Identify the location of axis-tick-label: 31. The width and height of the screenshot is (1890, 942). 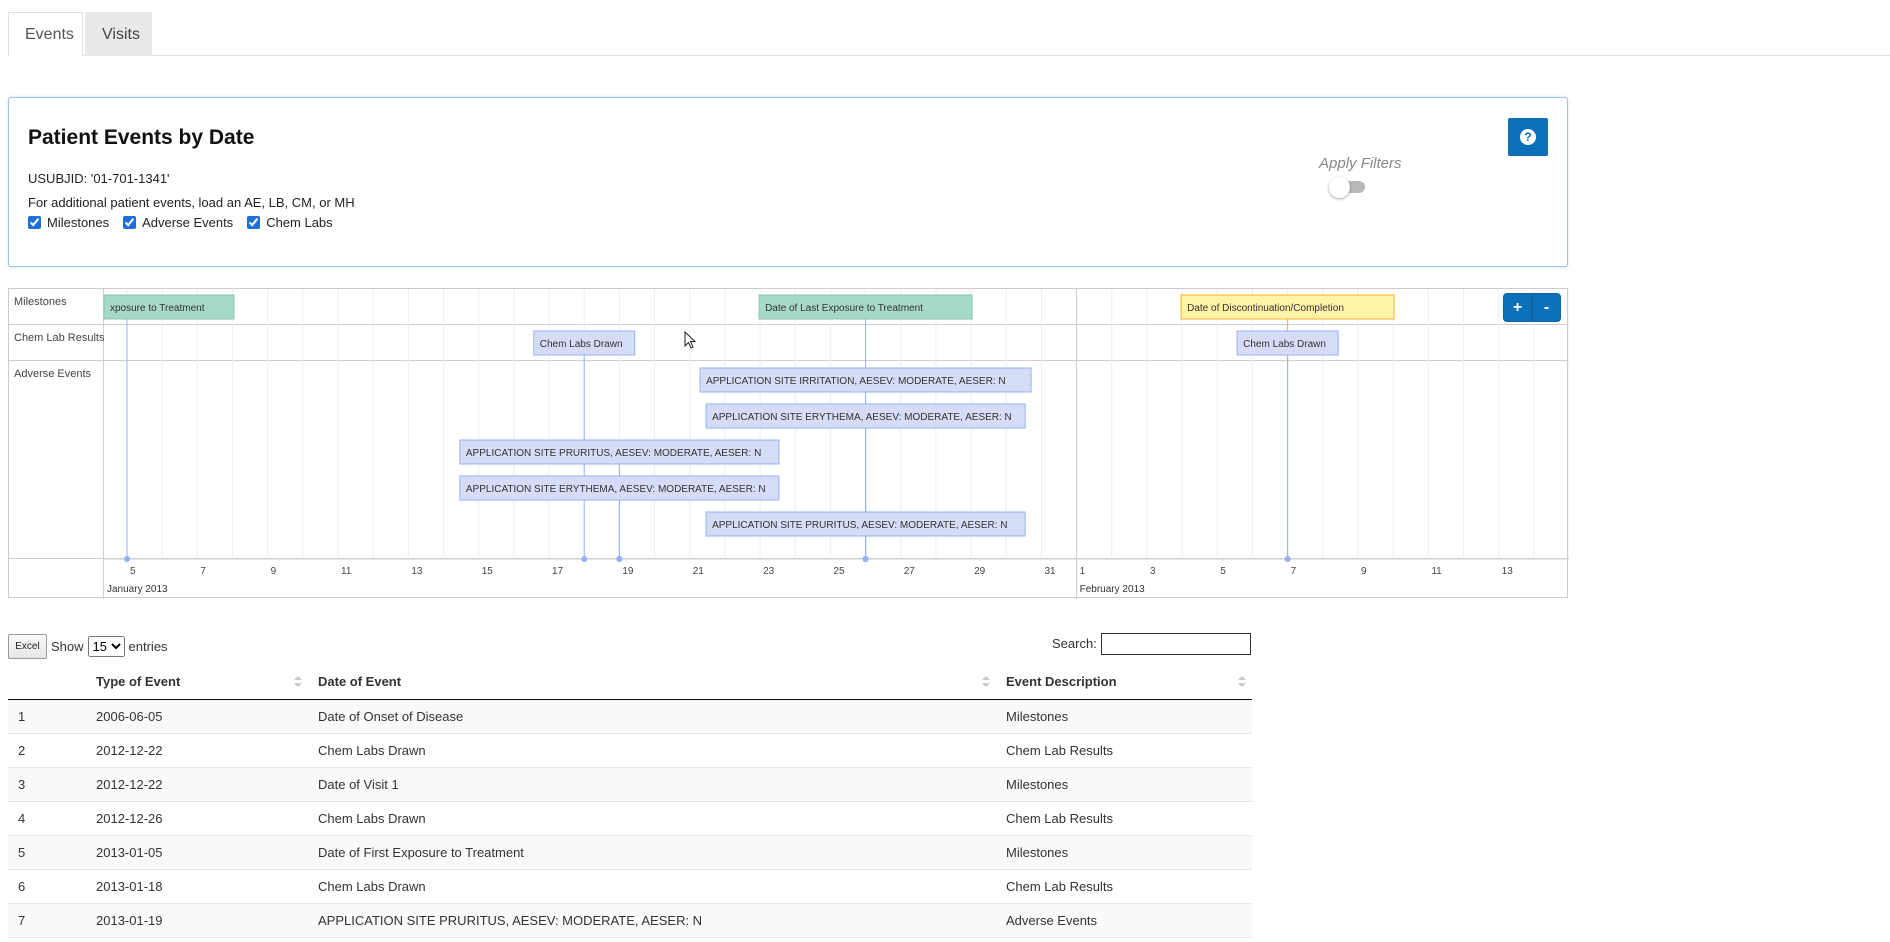
(1050, 571).